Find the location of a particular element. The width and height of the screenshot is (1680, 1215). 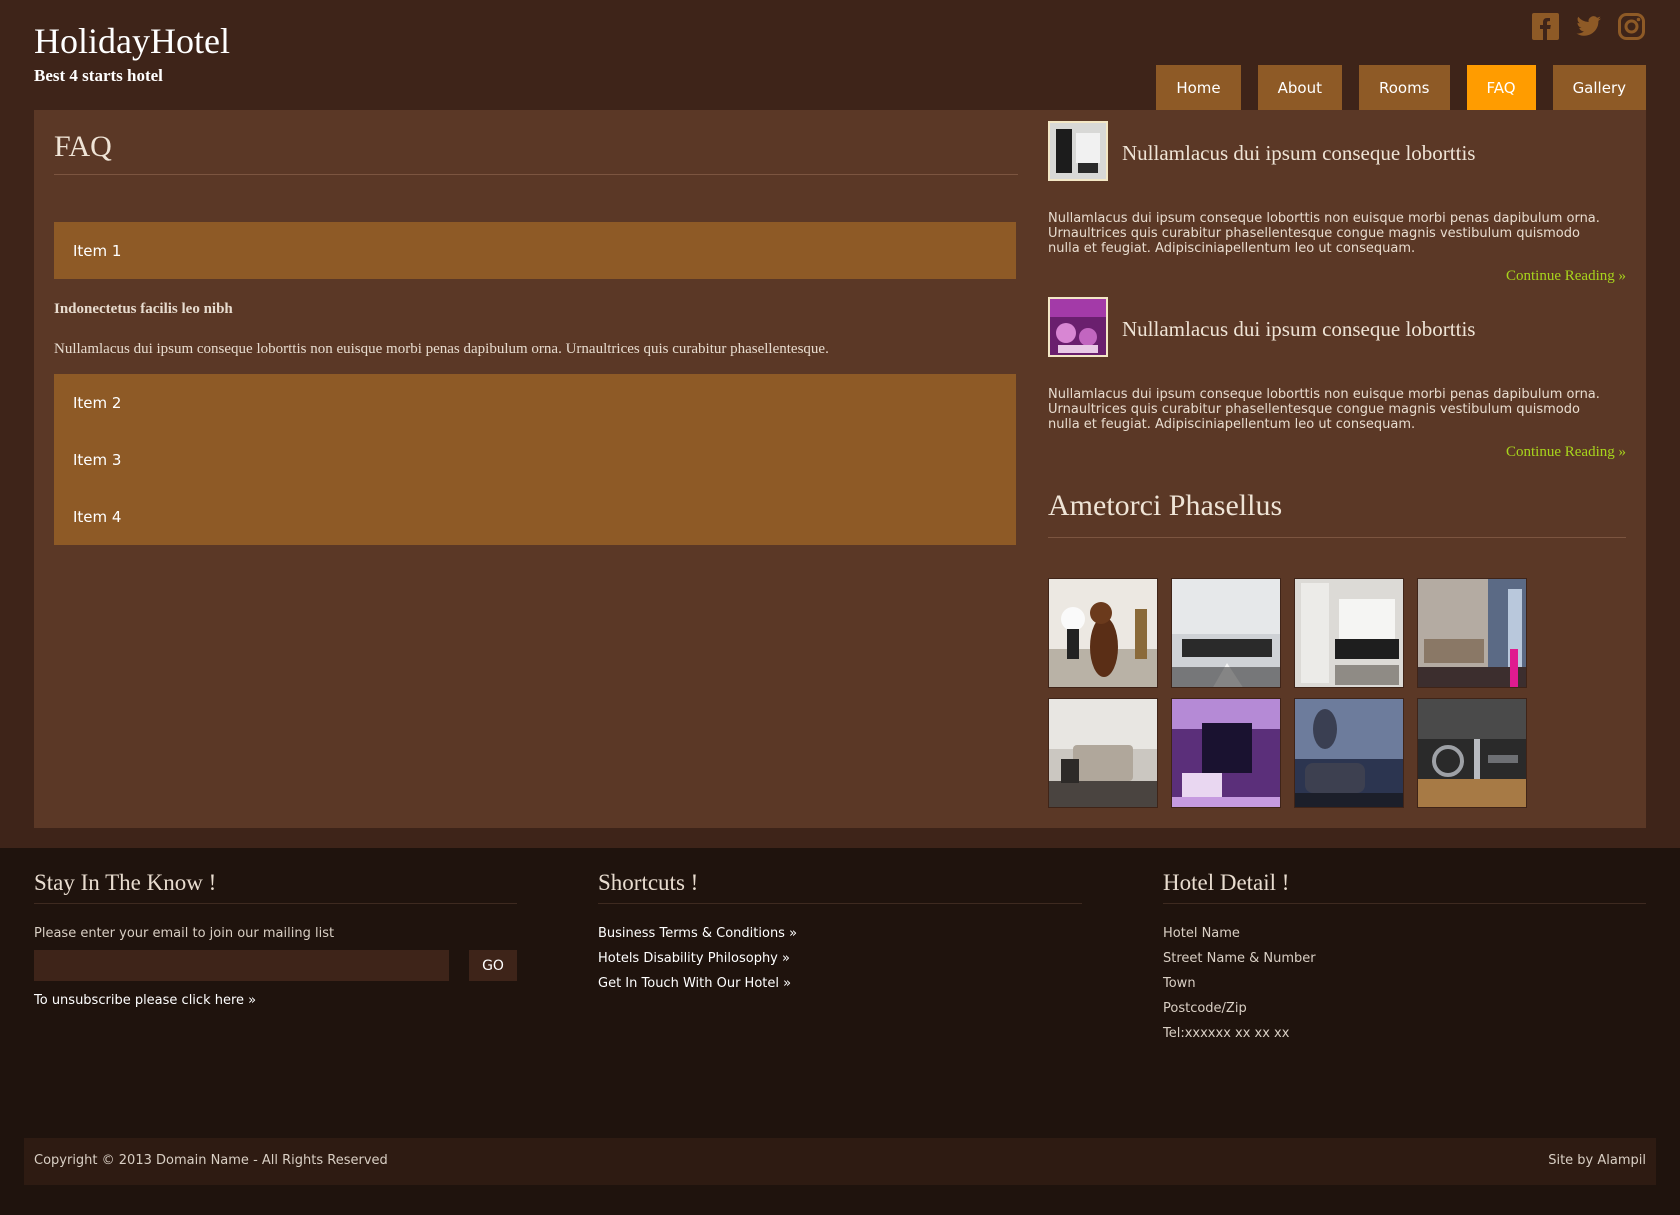

nav-home: Home is located at coordinates (1198, 87).